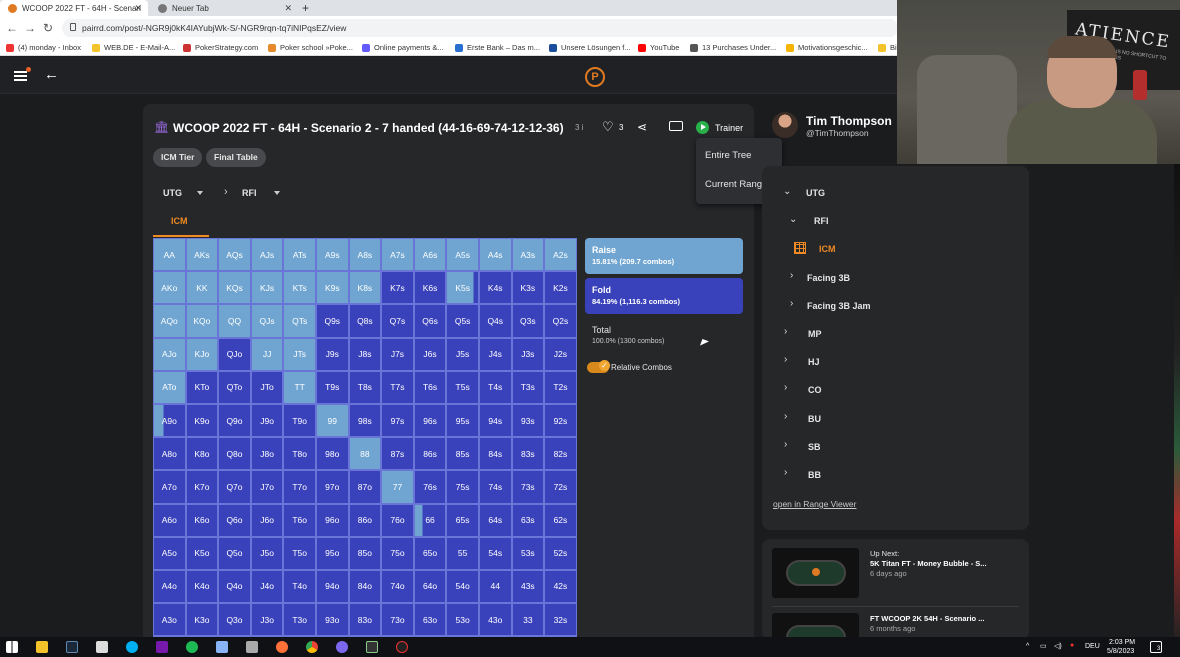 Image resolution: width=1180 pixels, height=657 pixels. Describe the element at coordinates (430, 454) in the screenshot. I see `hand-cell: 86s` at that location.